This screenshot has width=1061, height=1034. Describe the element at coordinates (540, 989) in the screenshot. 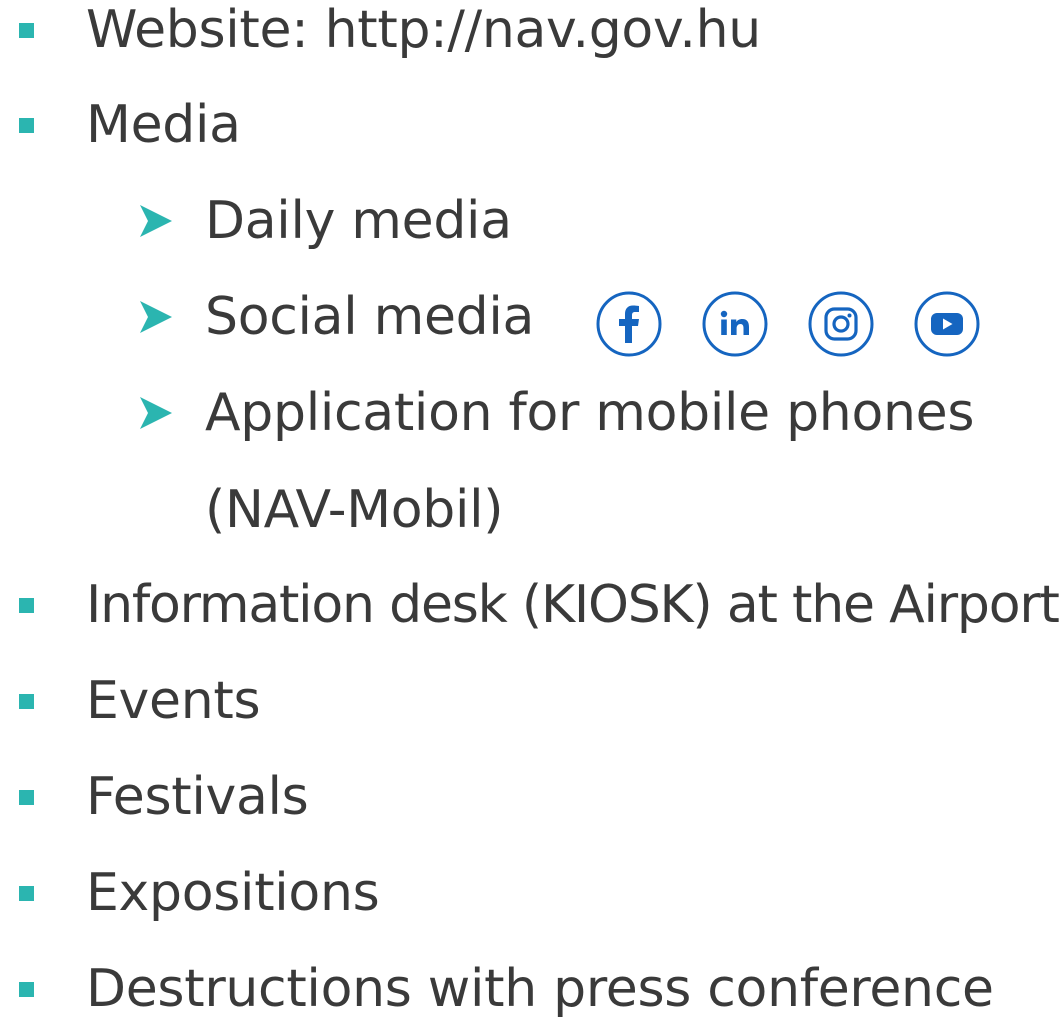

I see `list-item-text: Destructions with press conference` at that location.